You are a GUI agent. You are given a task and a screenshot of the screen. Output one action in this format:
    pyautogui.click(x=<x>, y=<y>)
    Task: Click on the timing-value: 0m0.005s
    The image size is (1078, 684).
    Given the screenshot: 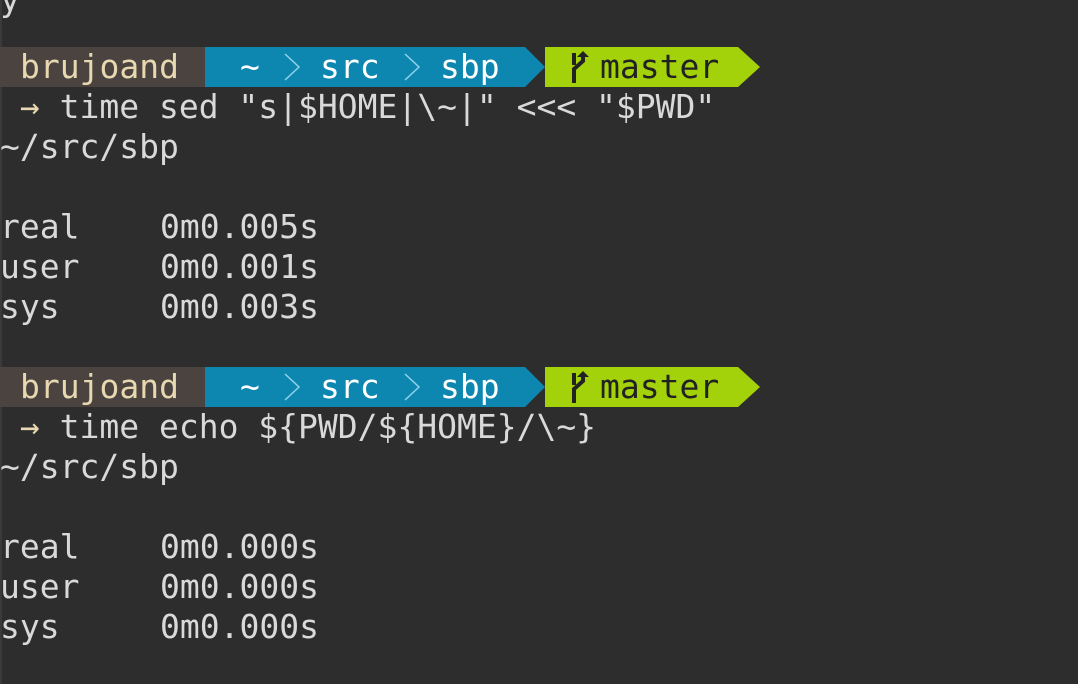 What is the action you would take?
    pyautogui.click(x=239, y=226)
    